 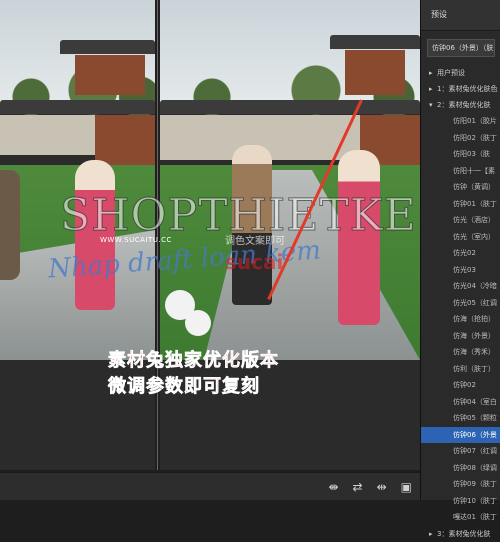 I want to click on compare-side-icon: ⇹, so click(x=382, y=487).